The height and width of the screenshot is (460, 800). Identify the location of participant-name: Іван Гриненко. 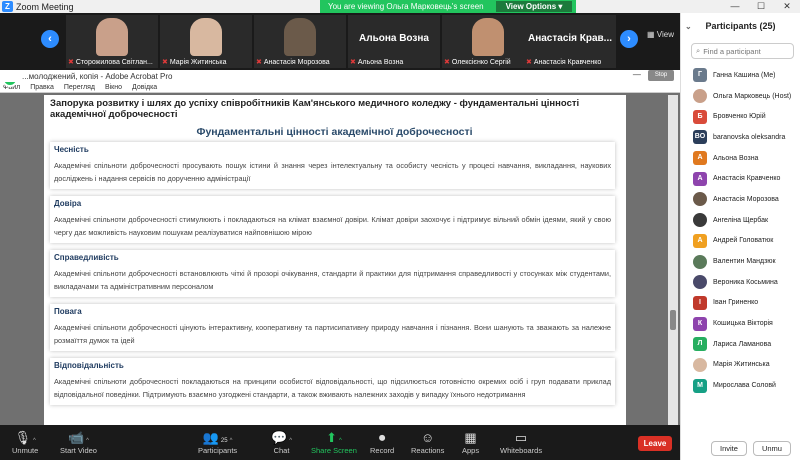
(736, 303).